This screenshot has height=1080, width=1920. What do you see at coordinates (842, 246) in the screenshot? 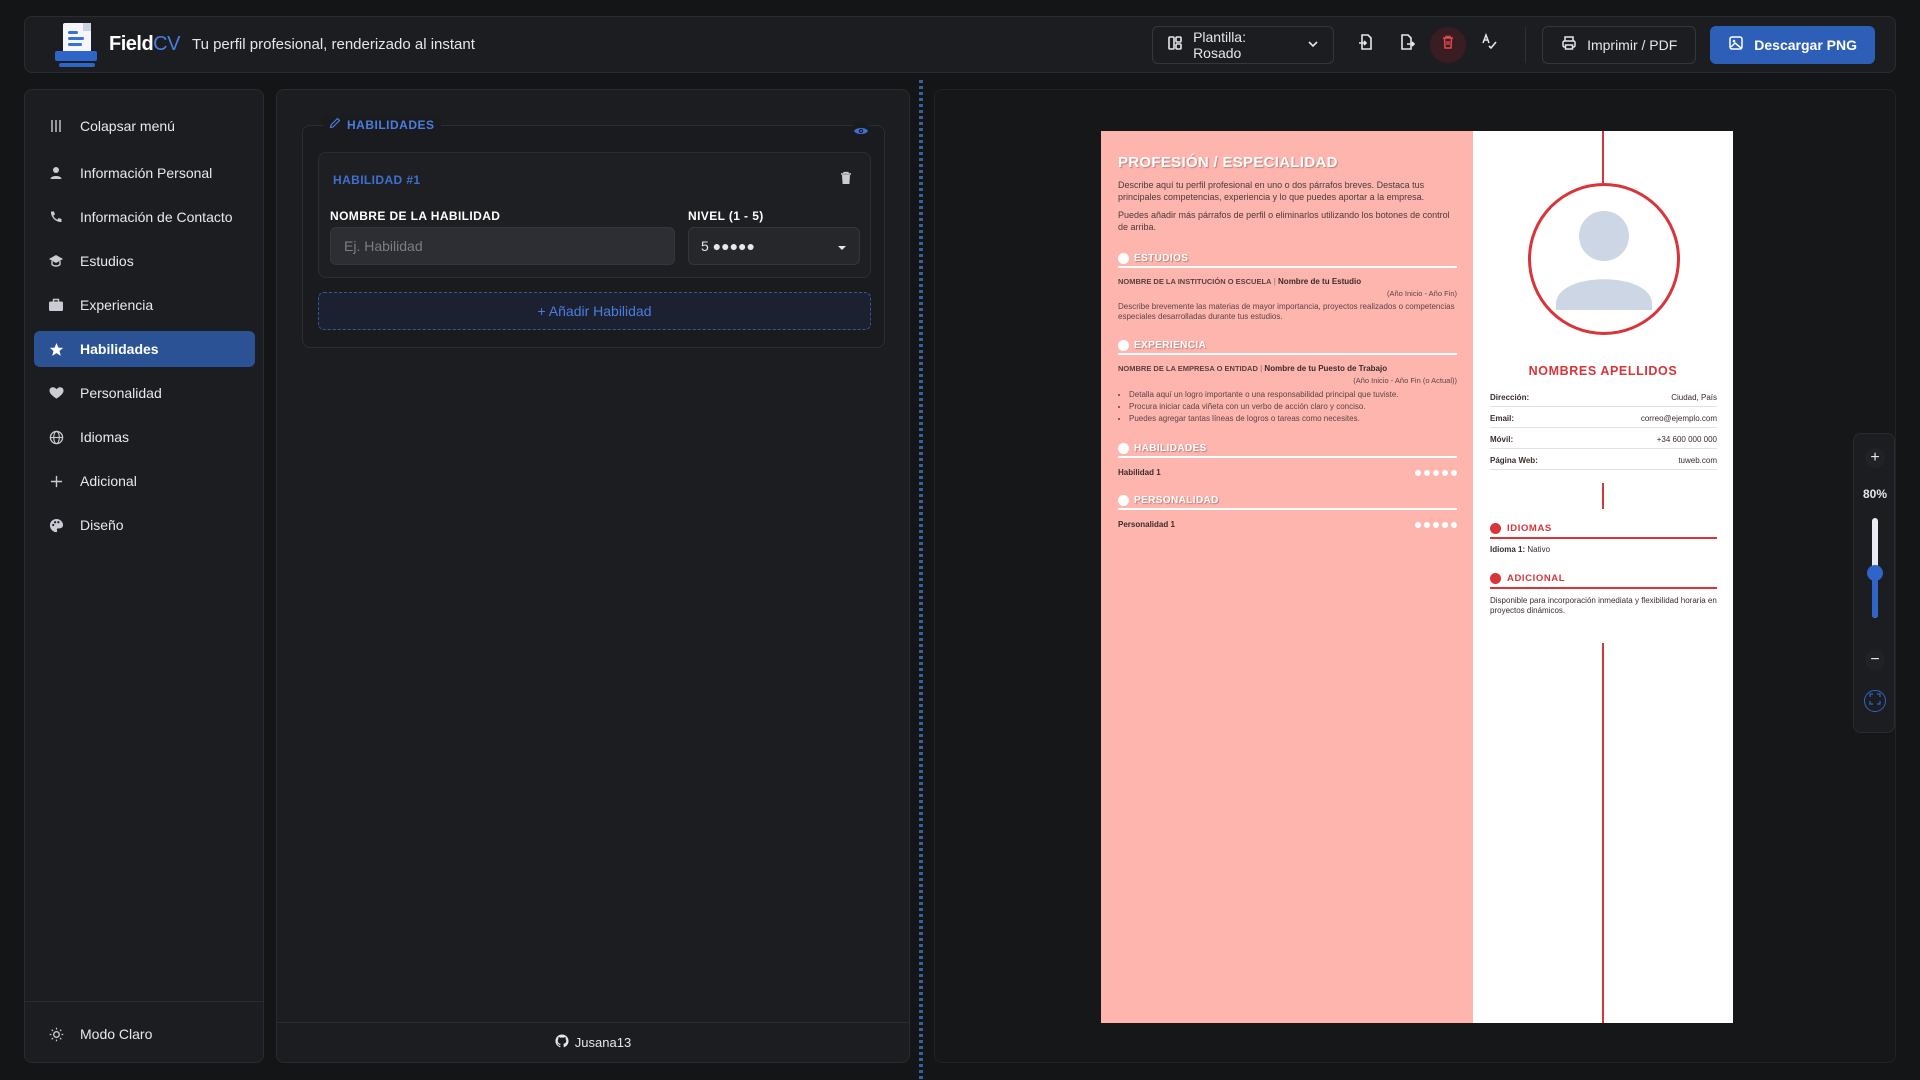
I see `caret-down-icon` at bounding box center [842, 246].